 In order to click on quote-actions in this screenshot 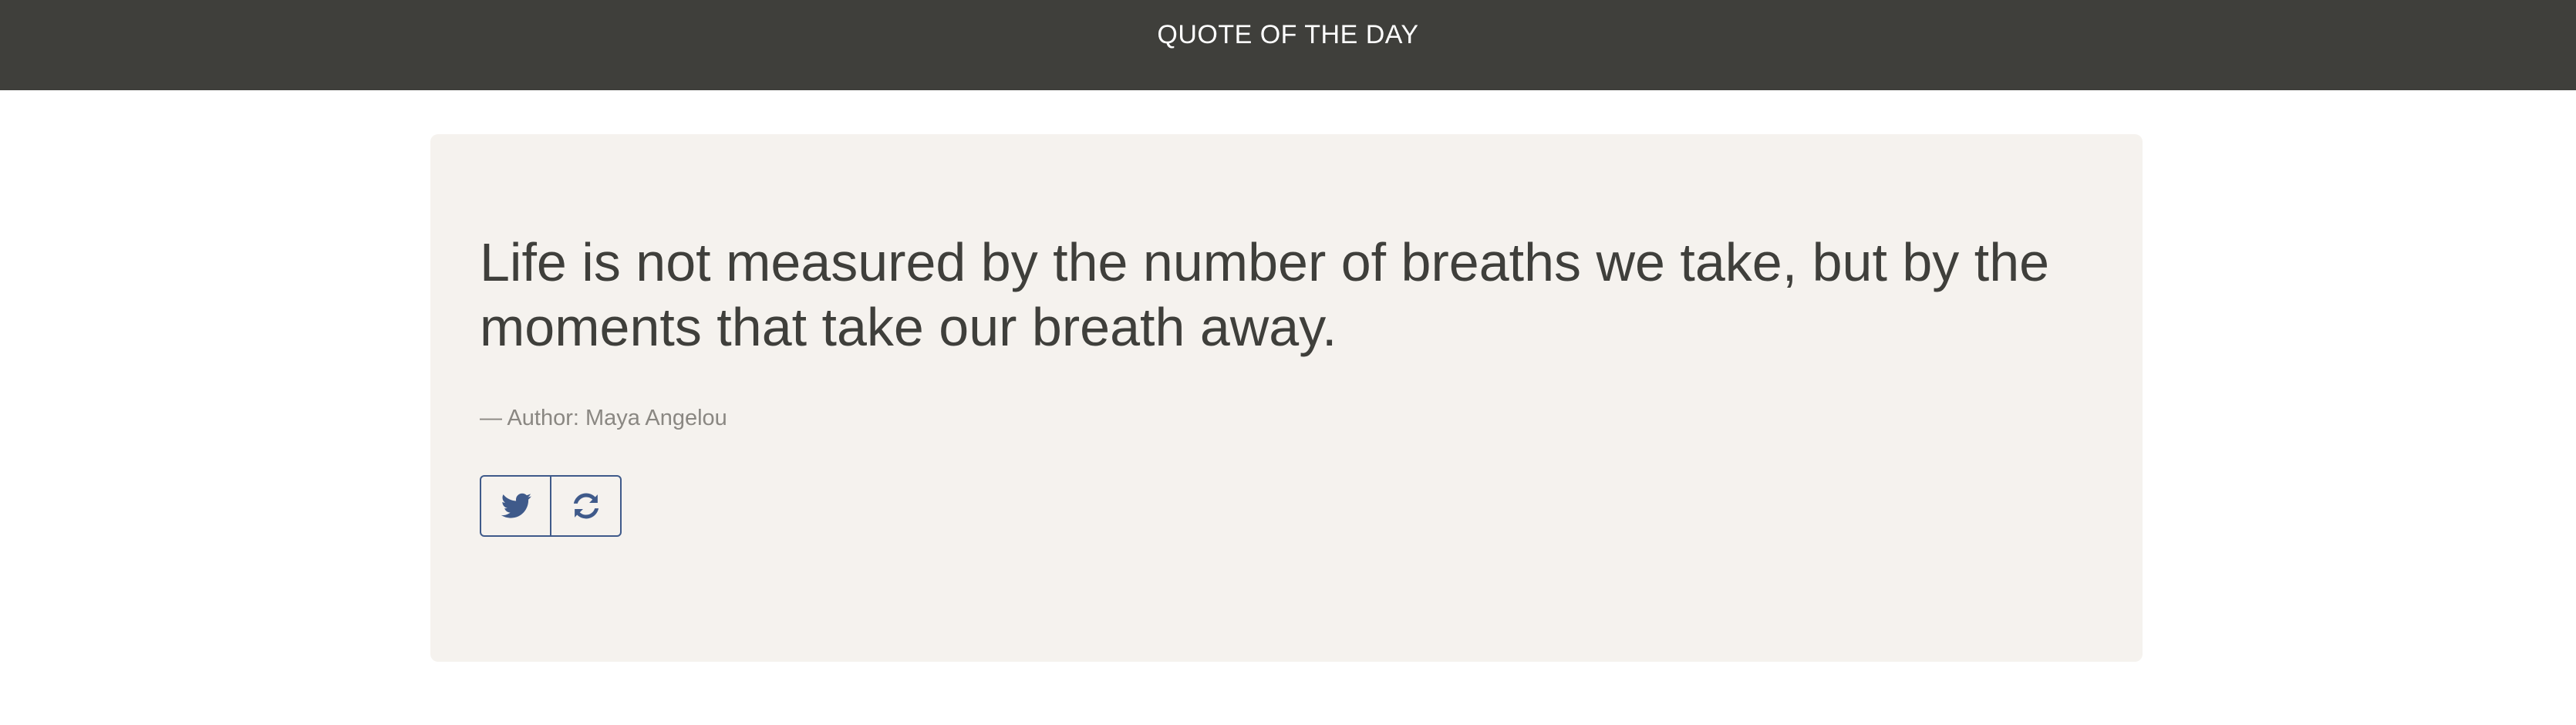, I will do `click(551, 506)`.